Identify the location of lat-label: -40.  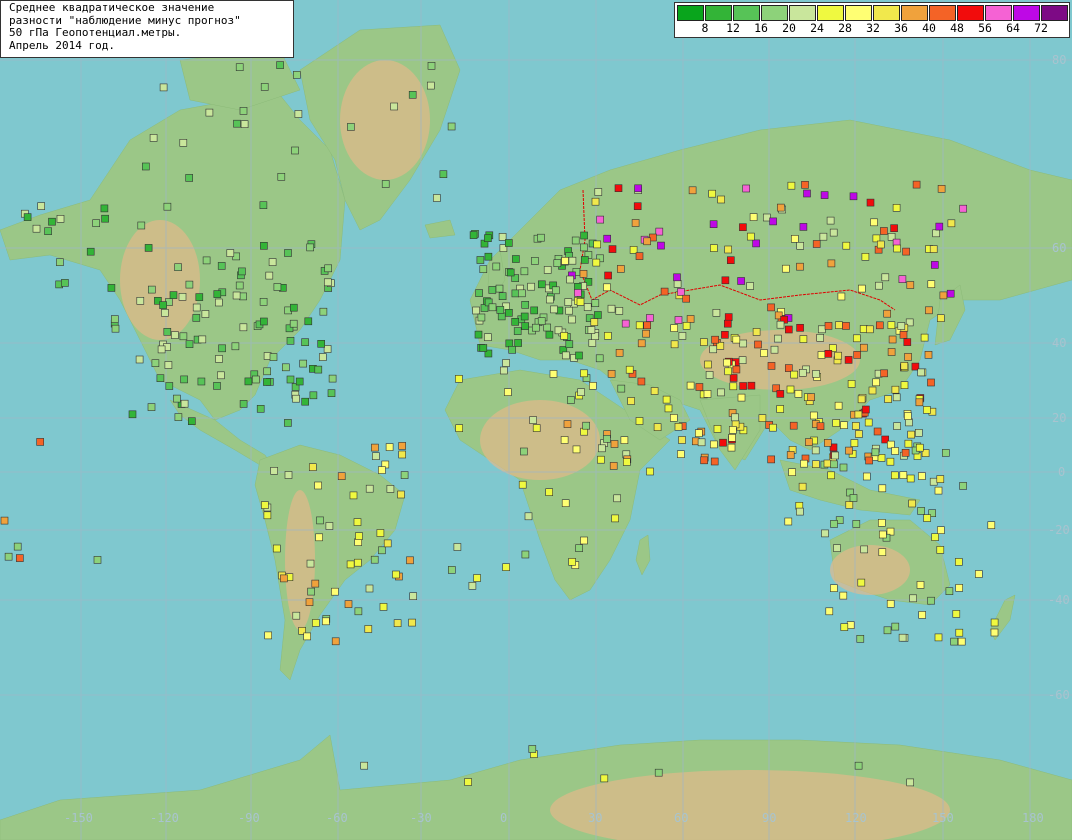
(1059, 600).